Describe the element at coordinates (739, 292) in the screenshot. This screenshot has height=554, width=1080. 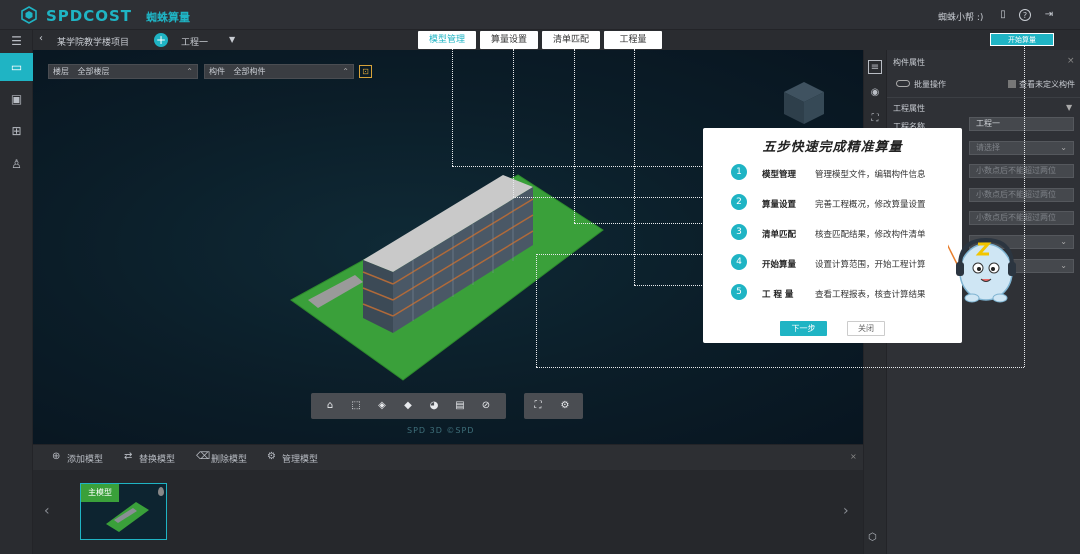
I see `step-number: 5` at that location.